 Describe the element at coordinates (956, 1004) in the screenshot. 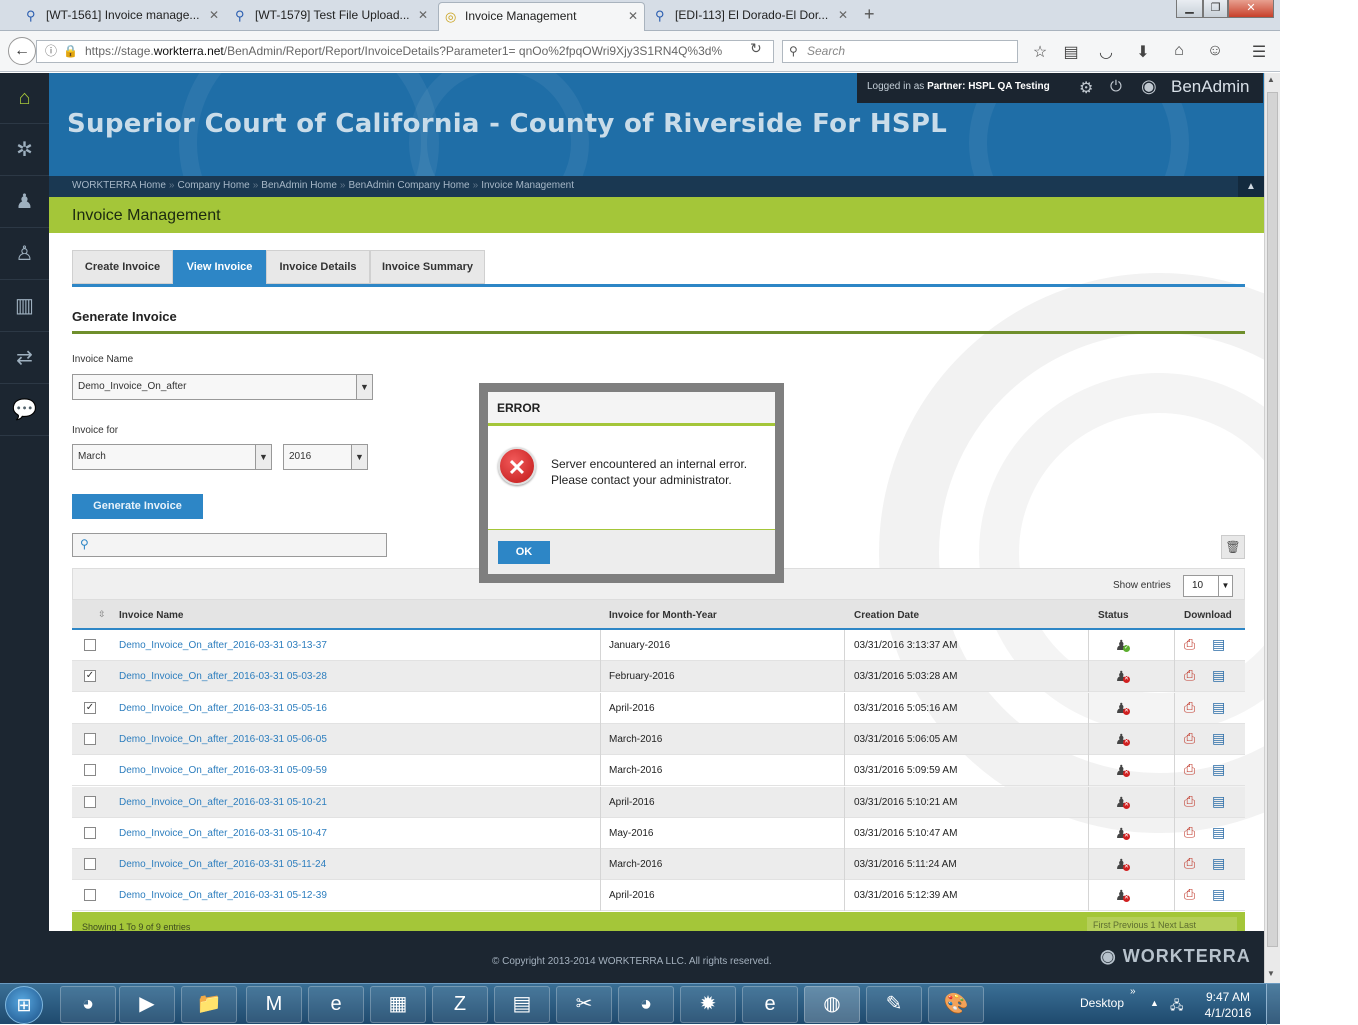

I see `paint-icon: 🎨` at that location.